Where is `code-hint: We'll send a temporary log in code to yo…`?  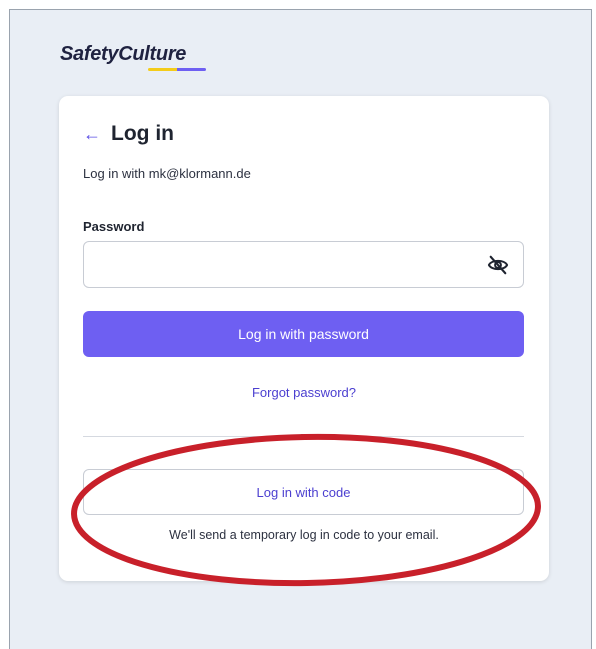
code-hint: We'll send a temporary log in code to yo… is located at coordinates (304, 535).